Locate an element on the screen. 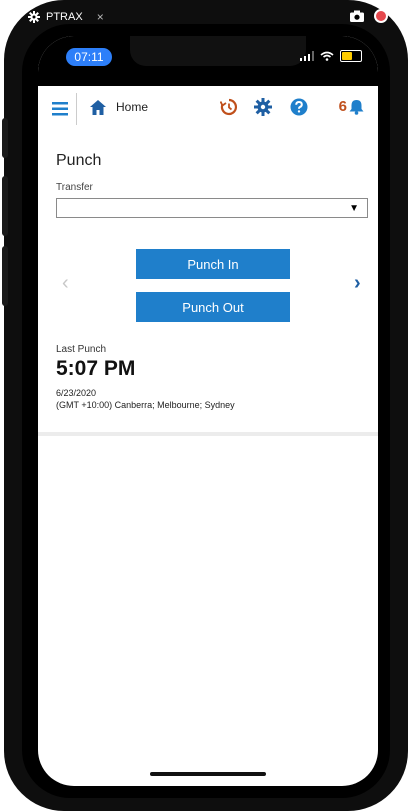 This screenshot has height=811, width=408. next-arrow-icon: › is located at coordinates (357, 283).